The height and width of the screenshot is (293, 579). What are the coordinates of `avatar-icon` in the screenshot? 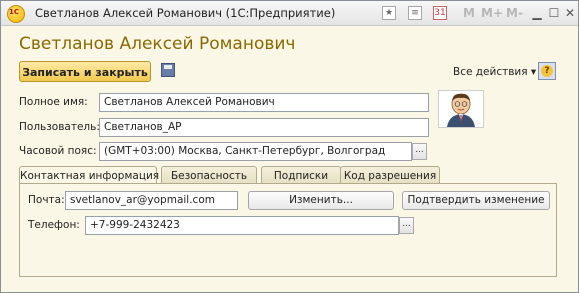 It's located at (461, 110).